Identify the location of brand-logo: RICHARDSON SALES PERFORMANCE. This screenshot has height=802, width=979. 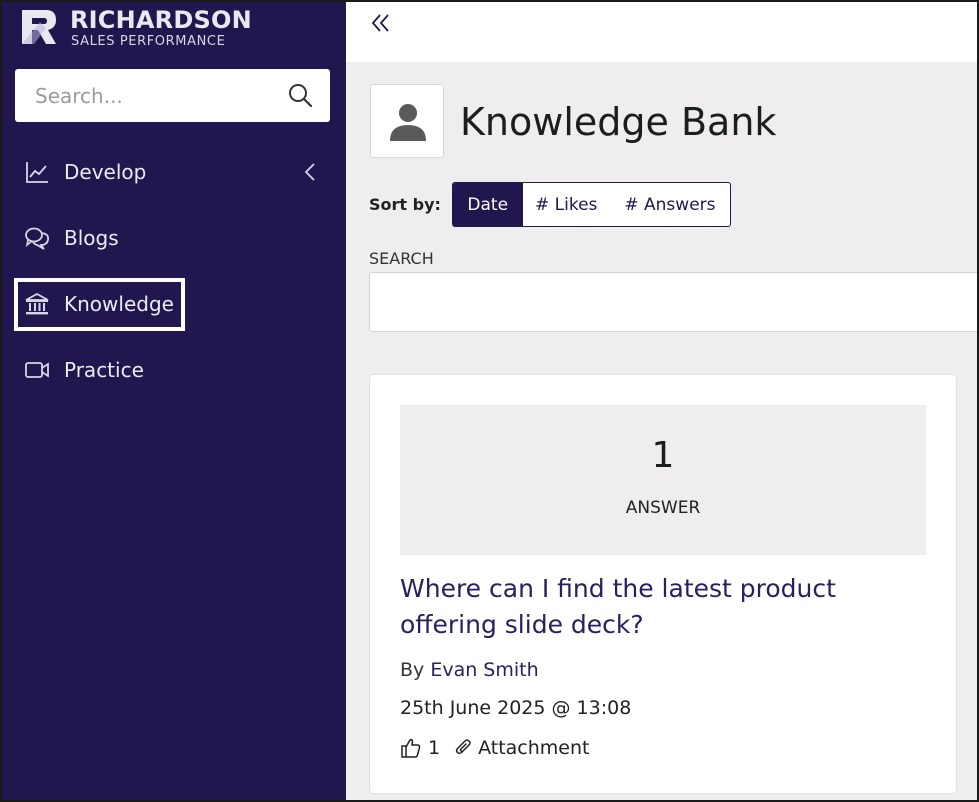
(140, 27).